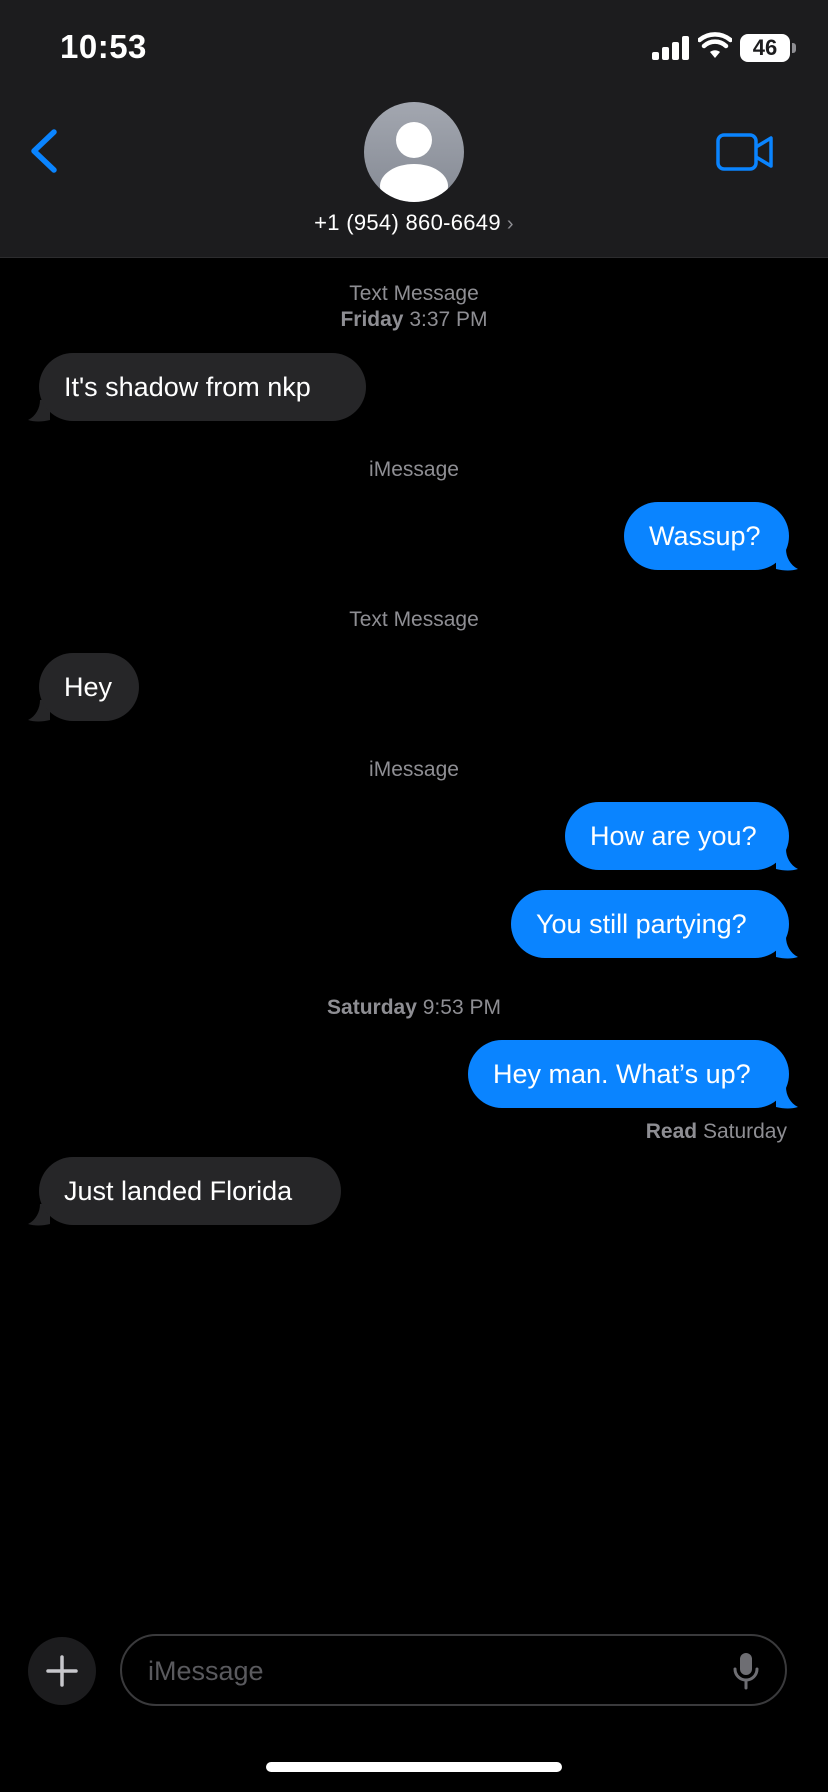  I want to click on home-indicator, so click(414, 1767).